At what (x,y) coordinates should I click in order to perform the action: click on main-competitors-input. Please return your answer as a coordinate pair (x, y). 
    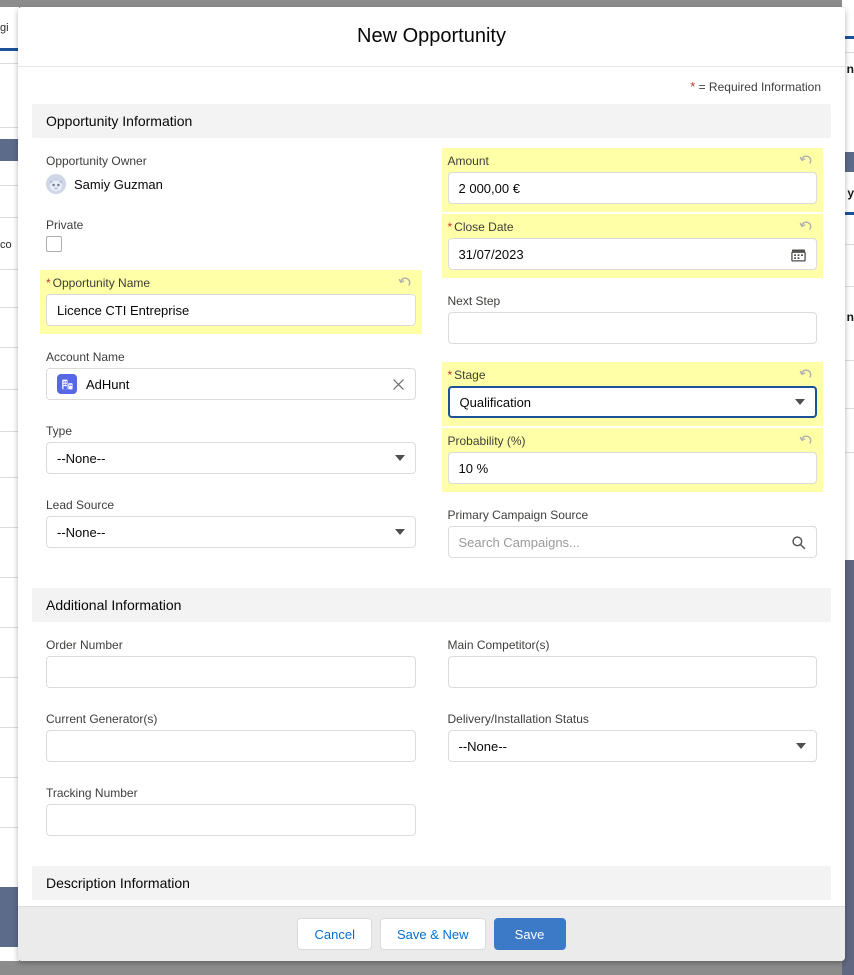
    Looking at the image, I should click on (632, 672).